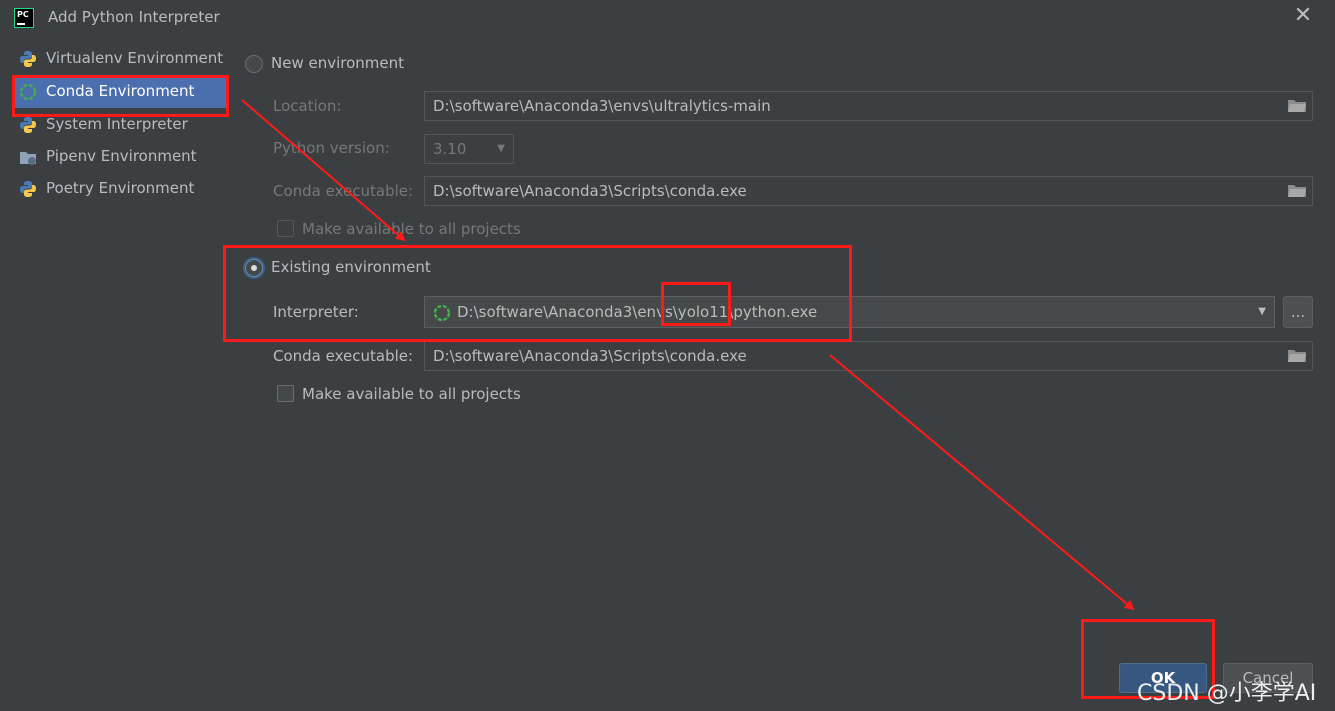 This screenshot has height=711, width=1335. Describe the element at coordinates (121, 156) in the screenshot. I see `sidebar-item-label: Pipenv Environment` at that location.